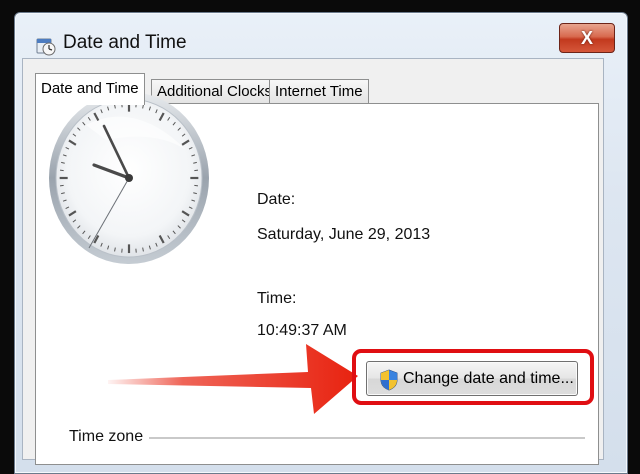 This screenshot has width=640, height=474. Describe the element at coordinates (276, 200) in the screenshot. I see `date-label: Date:` at that location.